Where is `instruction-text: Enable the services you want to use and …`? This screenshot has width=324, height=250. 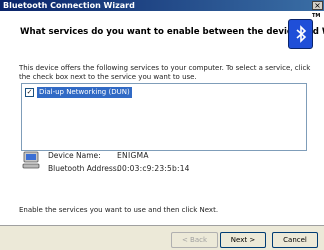
instruction-text: Enable the services you want to use and … is located at coordinates (119, 210).